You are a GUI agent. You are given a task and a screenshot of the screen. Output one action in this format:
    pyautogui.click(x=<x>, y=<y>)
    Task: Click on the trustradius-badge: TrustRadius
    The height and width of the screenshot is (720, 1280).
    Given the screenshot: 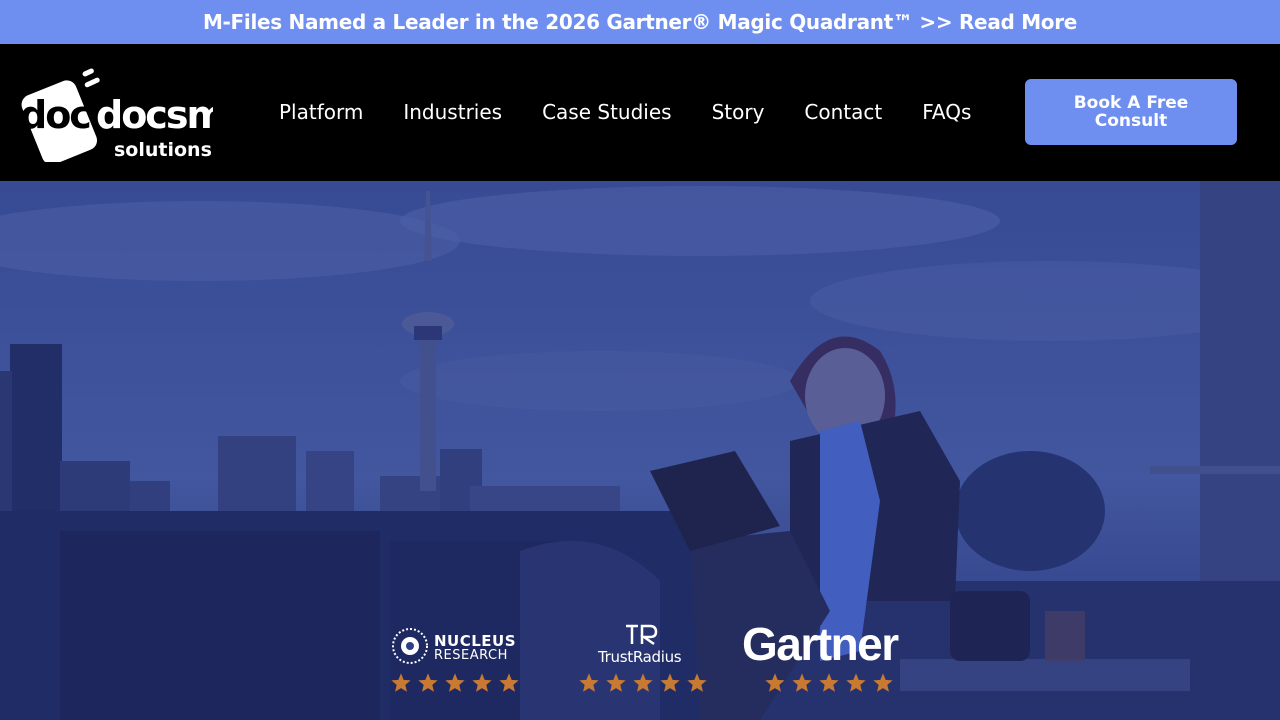 What is the action you would take?
    pyautogui.click(x=648, y=646)
    